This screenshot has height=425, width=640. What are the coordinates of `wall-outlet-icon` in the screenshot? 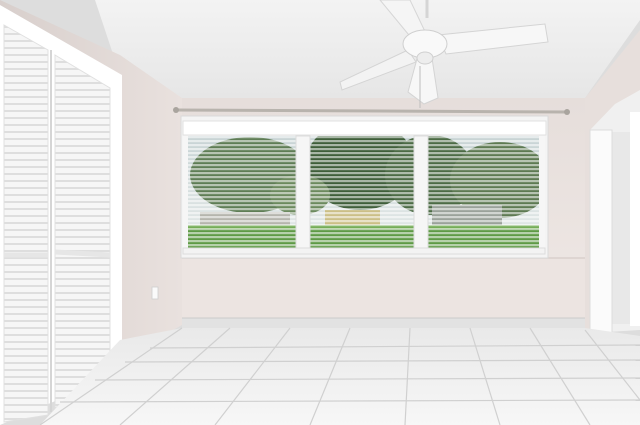 It's located at (155, 293).